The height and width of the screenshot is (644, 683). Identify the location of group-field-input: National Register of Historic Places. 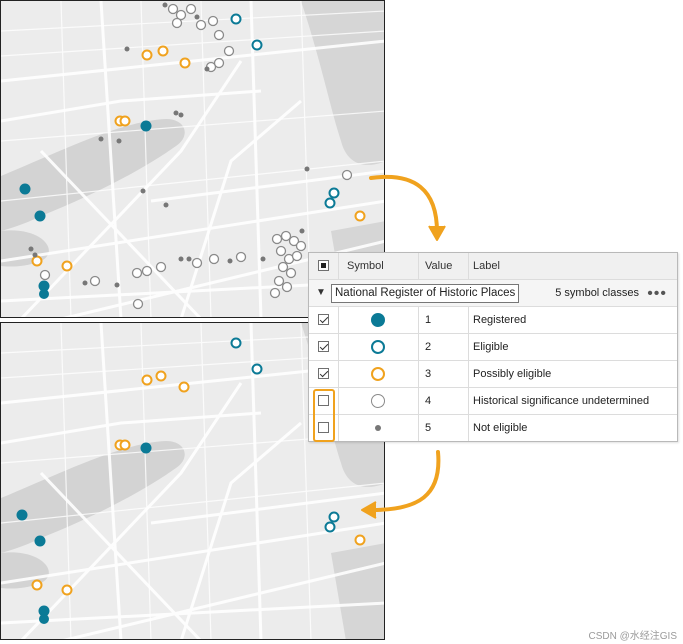
(425, 293).